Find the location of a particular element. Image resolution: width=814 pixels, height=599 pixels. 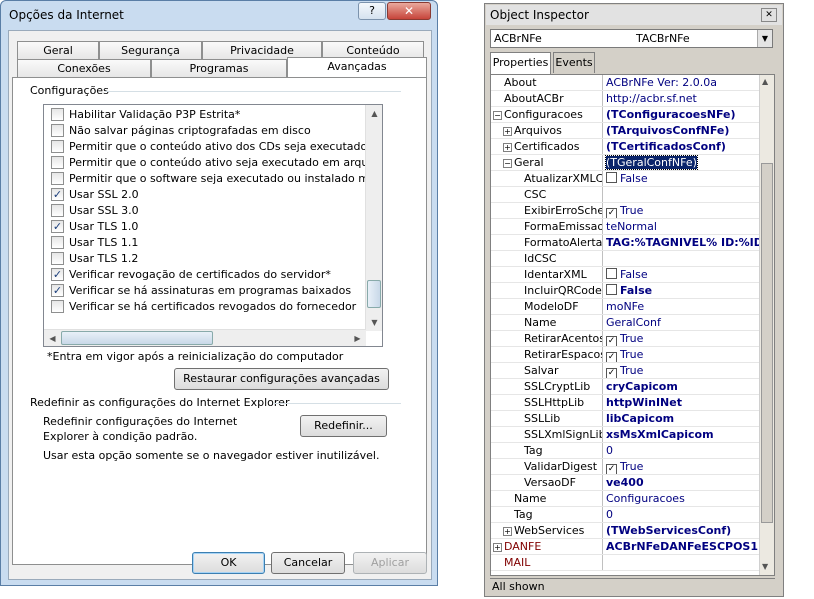

property-row: About ACBrNFe Ver: 2.0.0a is located at coordinates (625, 83).